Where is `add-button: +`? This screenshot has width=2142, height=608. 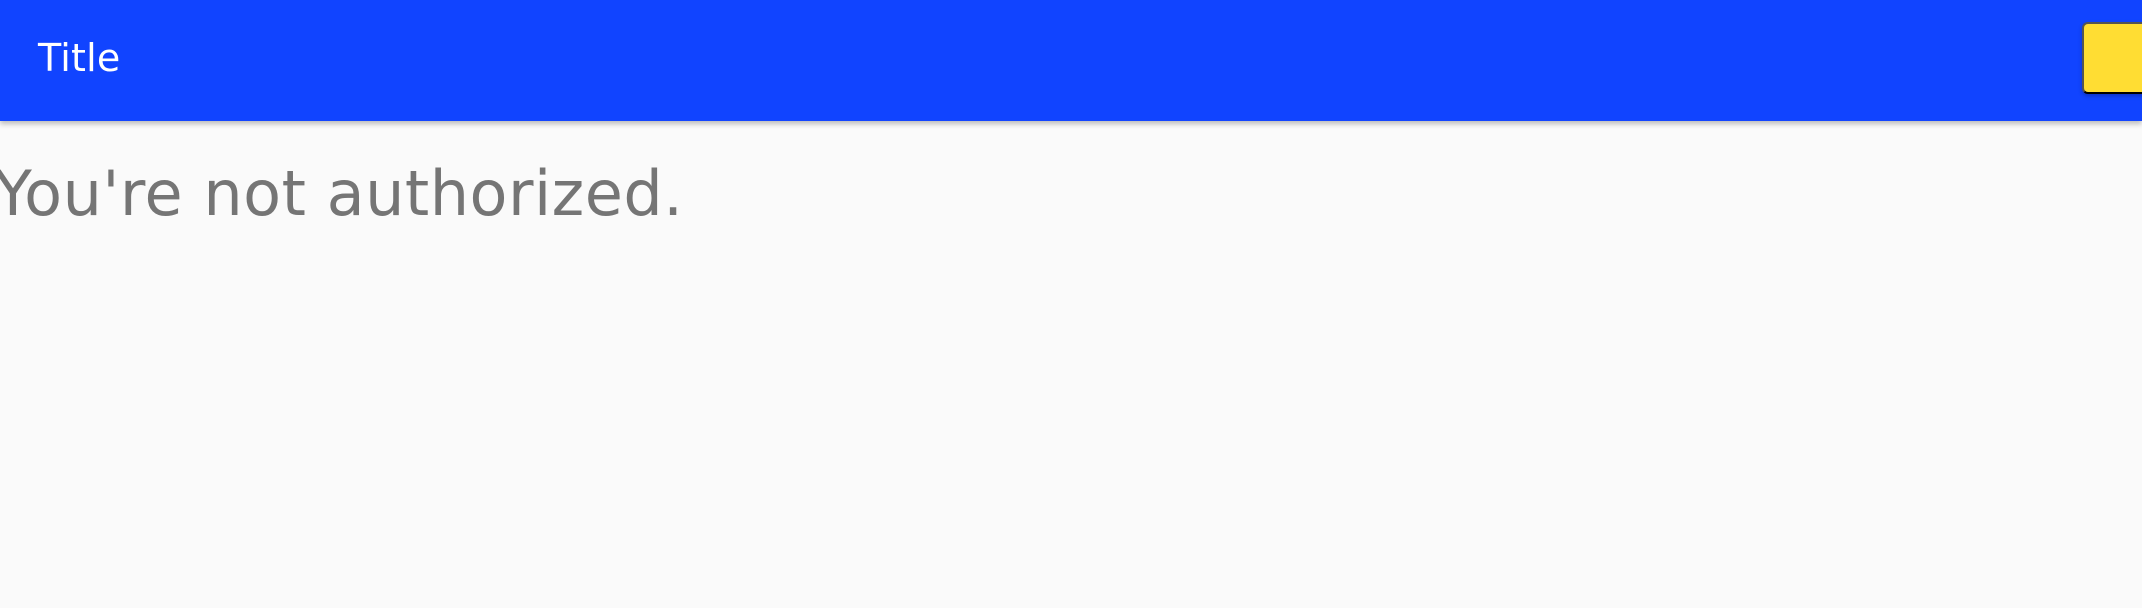 add-button: + is located at coordinates (2112, 58).